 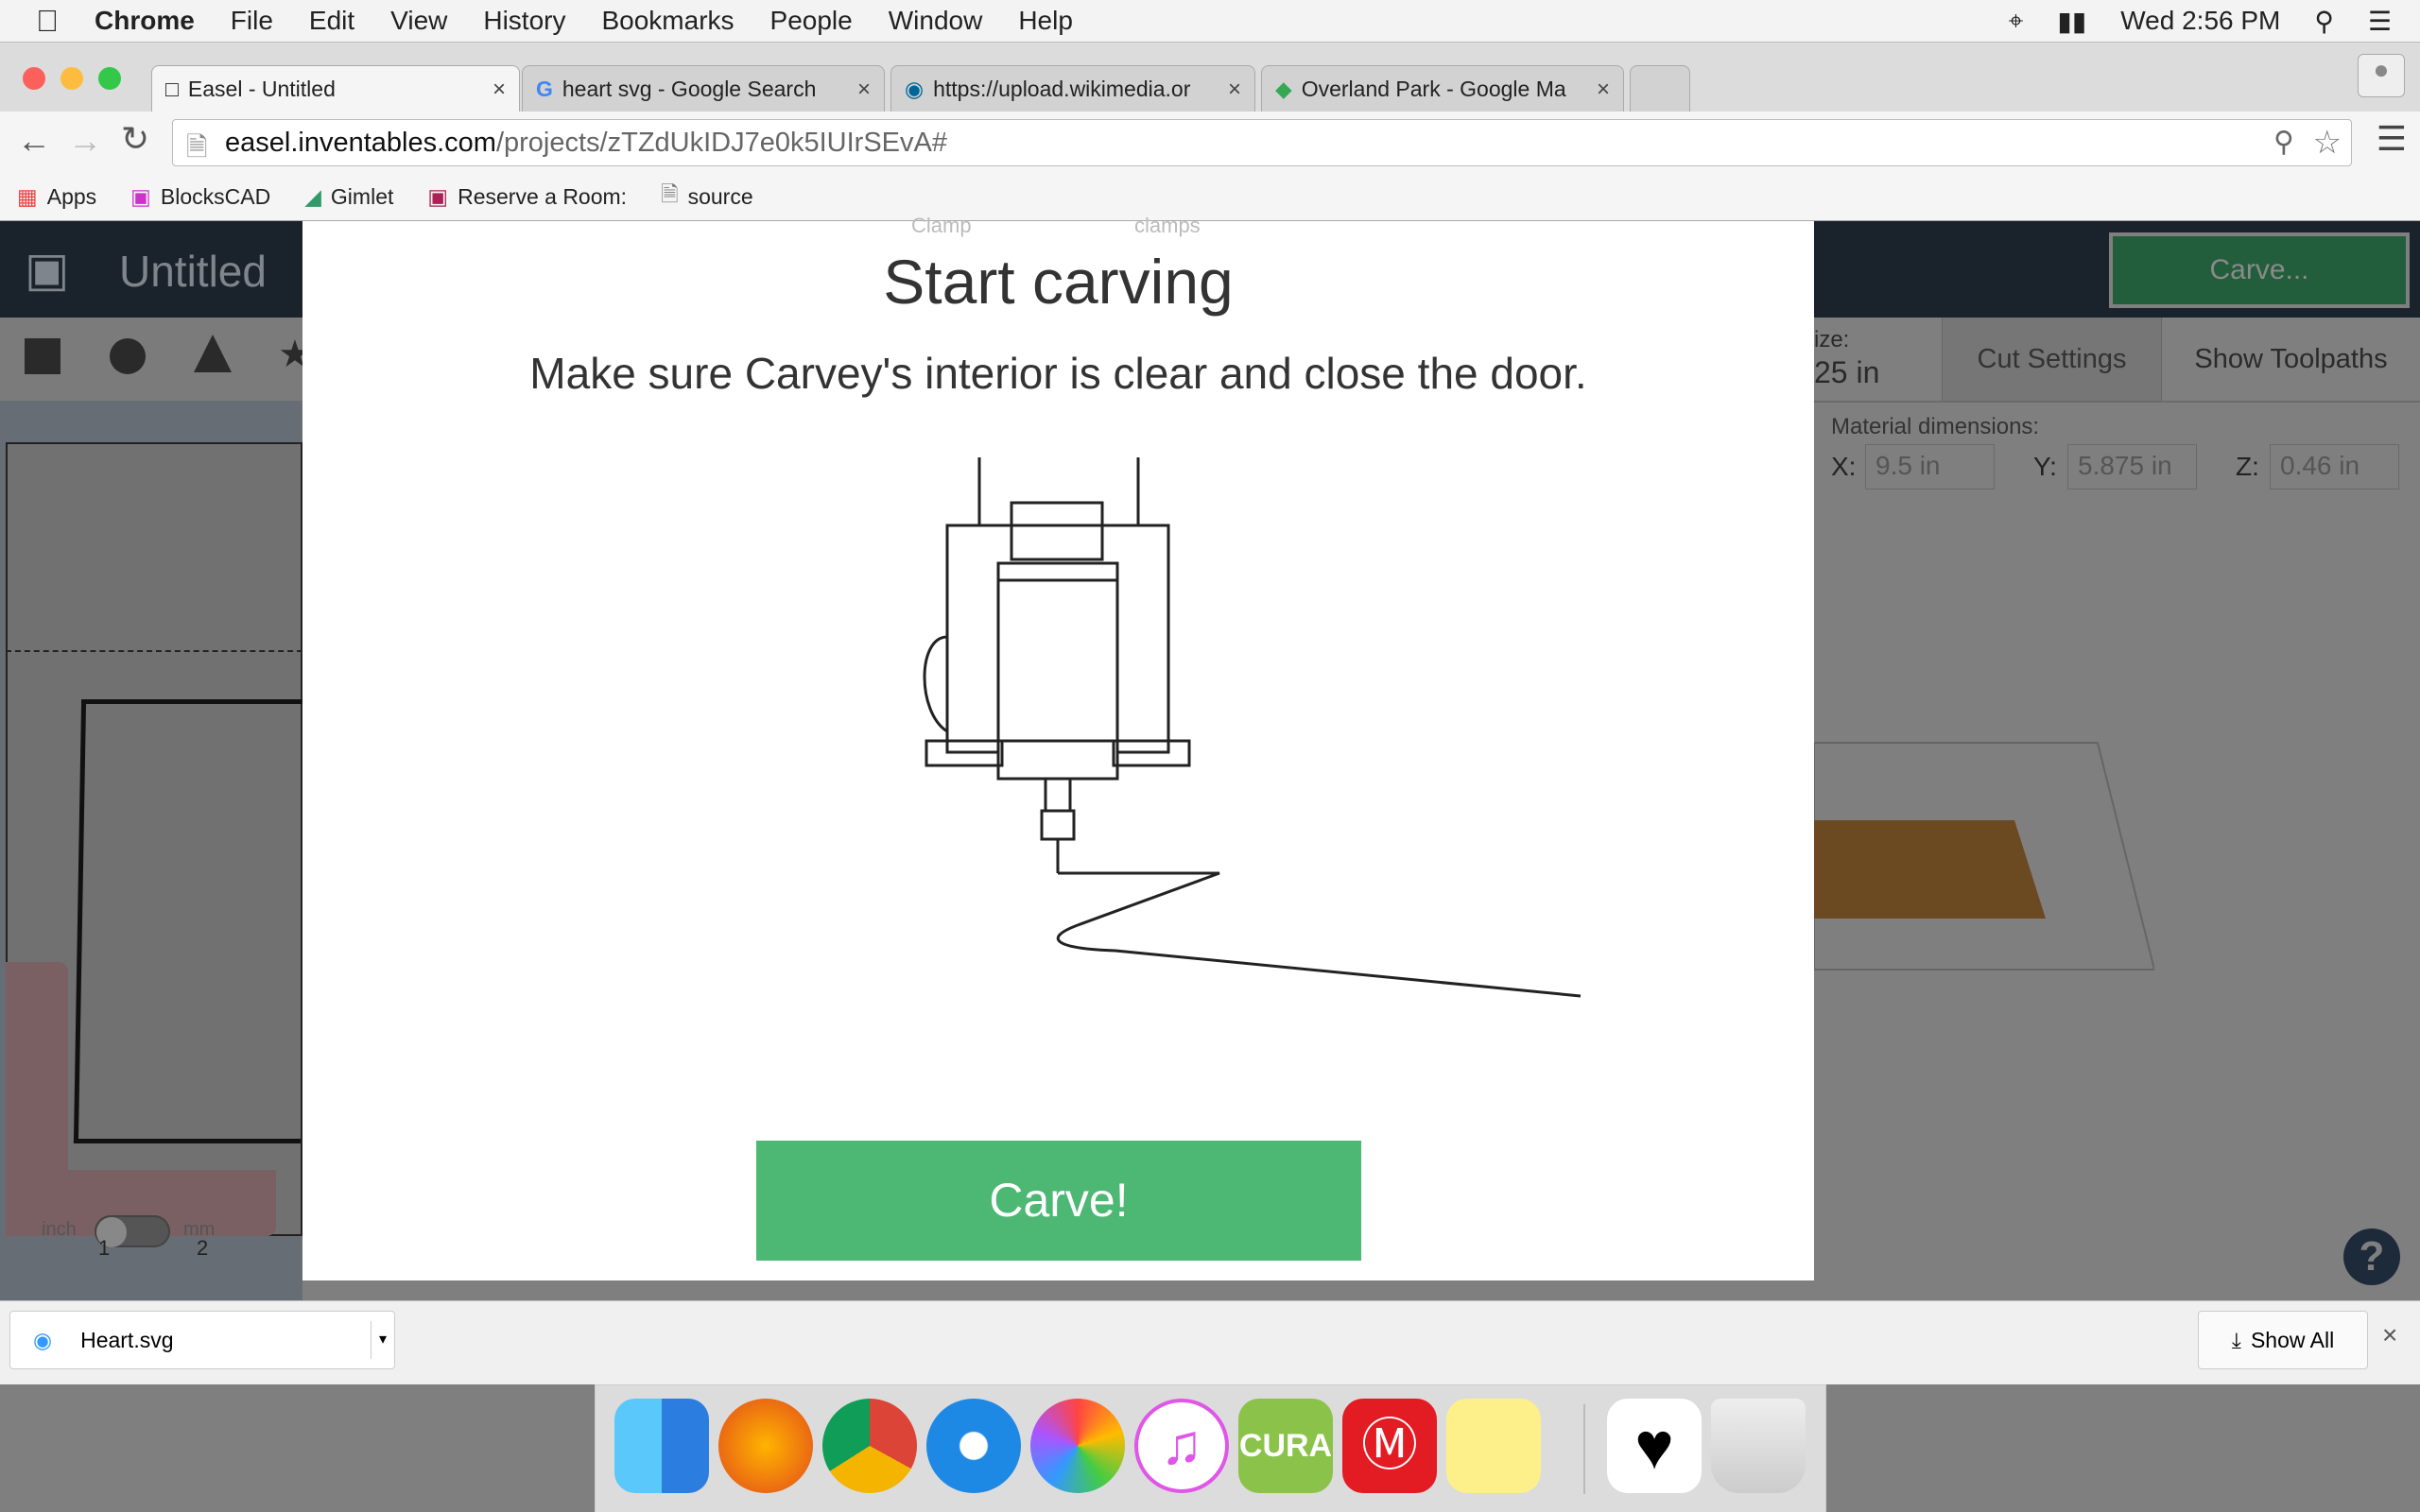 What do you see at coordinates (941, 225) in the screenshot?
I see `clamp-label: Clamp` at bounding box center [941, 225].